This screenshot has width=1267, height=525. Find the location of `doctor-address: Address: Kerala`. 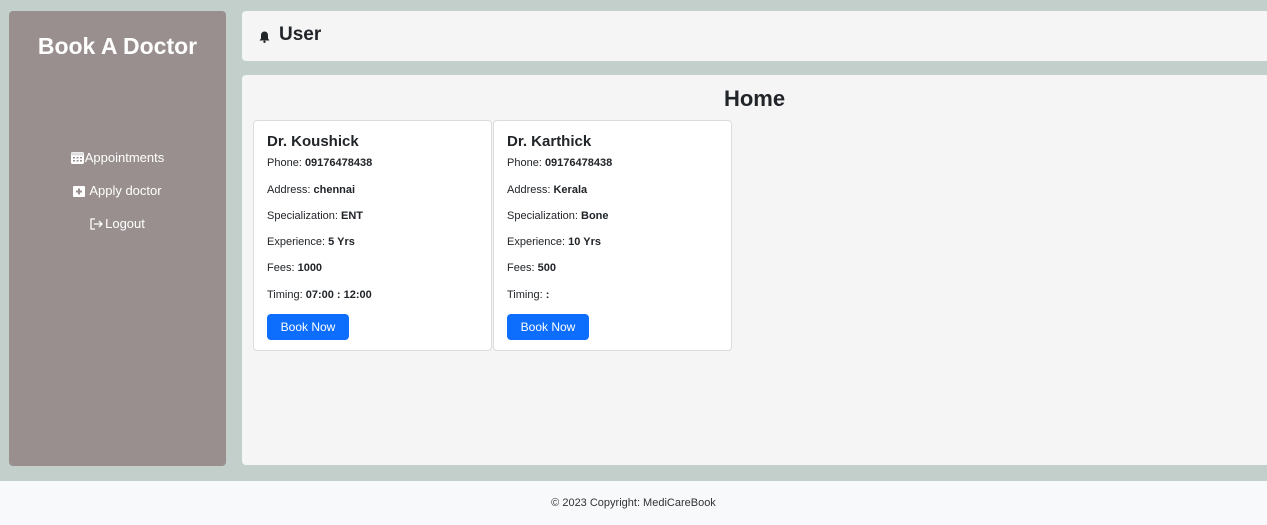

doctor-address: Address: Kerala is located at coordinates (547, 190).